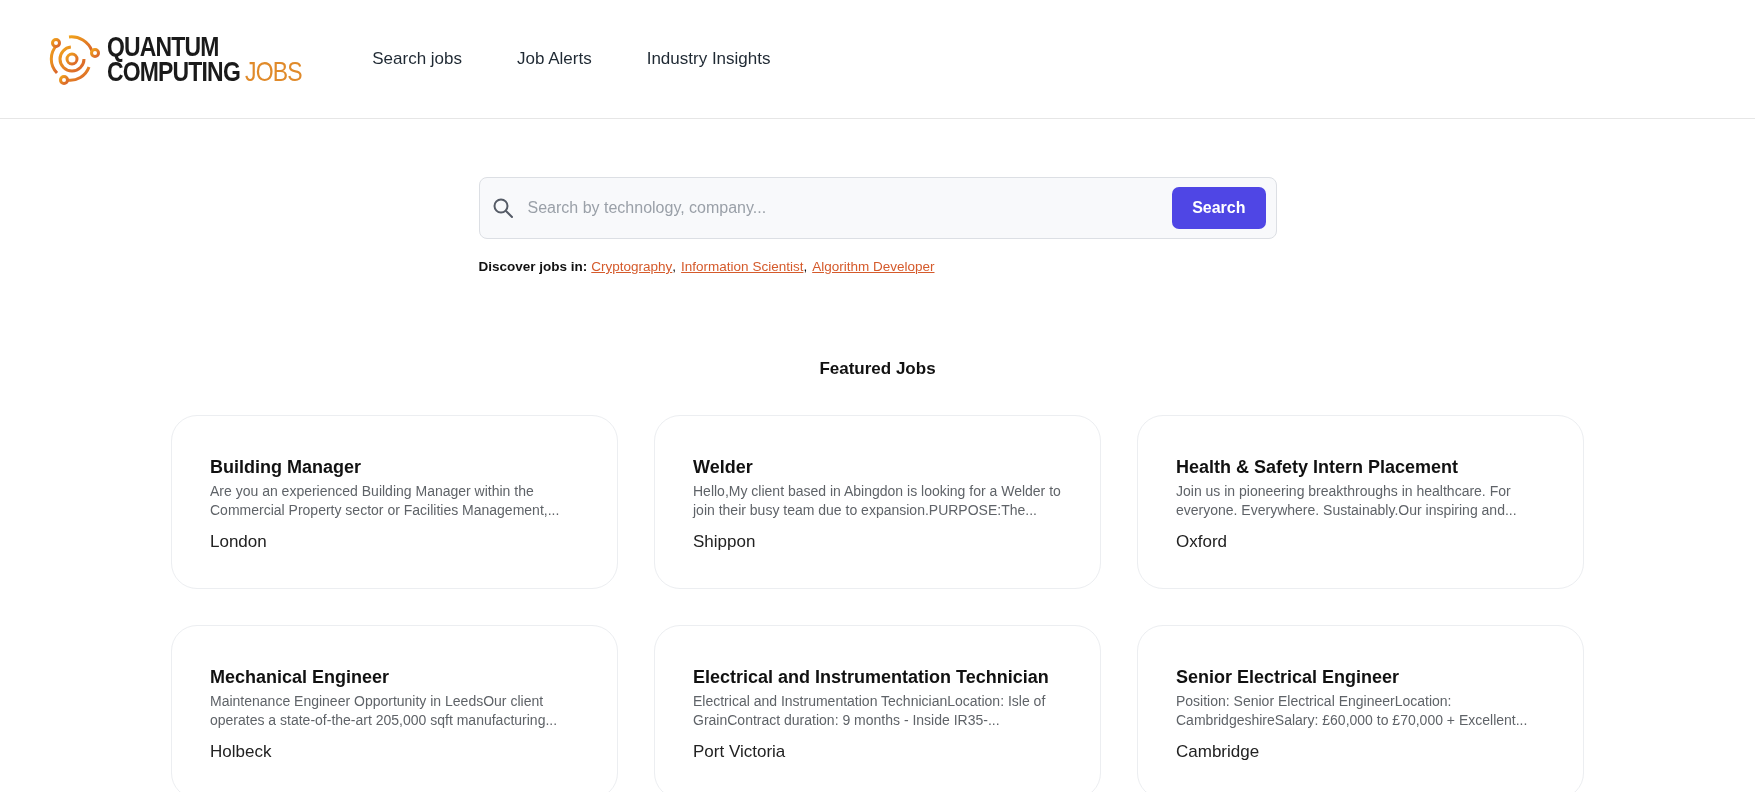  Describe the element at coordinates (502, 208) in the screenshot. I see `search-icon` at that location.